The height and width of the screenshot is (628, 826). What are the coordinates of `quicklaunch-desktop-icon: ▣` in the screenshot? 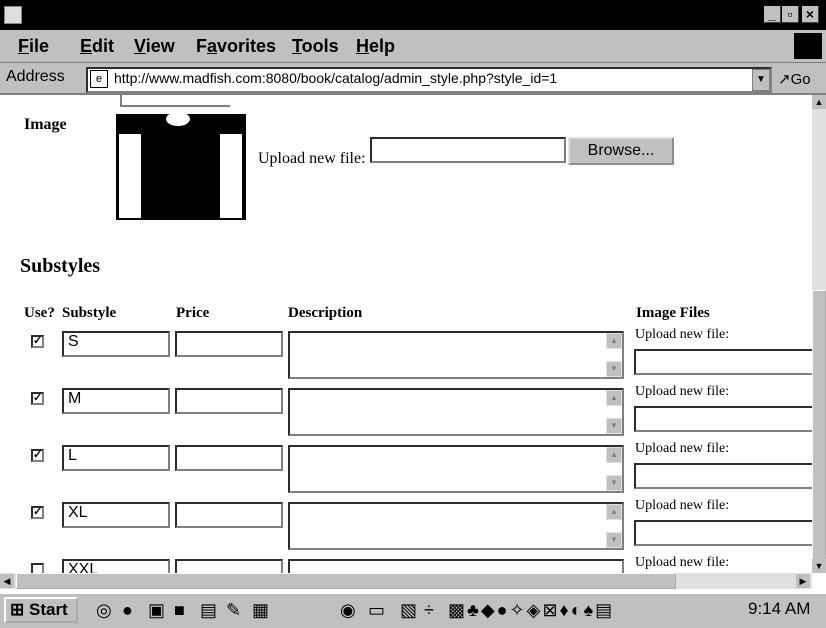 It's located at (156, 610).